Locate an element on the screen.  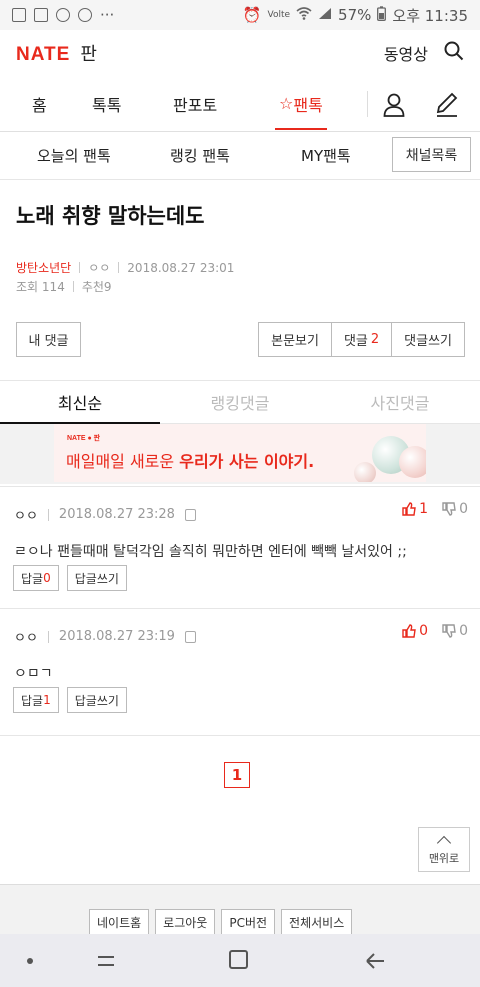
footer-nate-home: 네이트홈 is located at coordinates (119, 922).